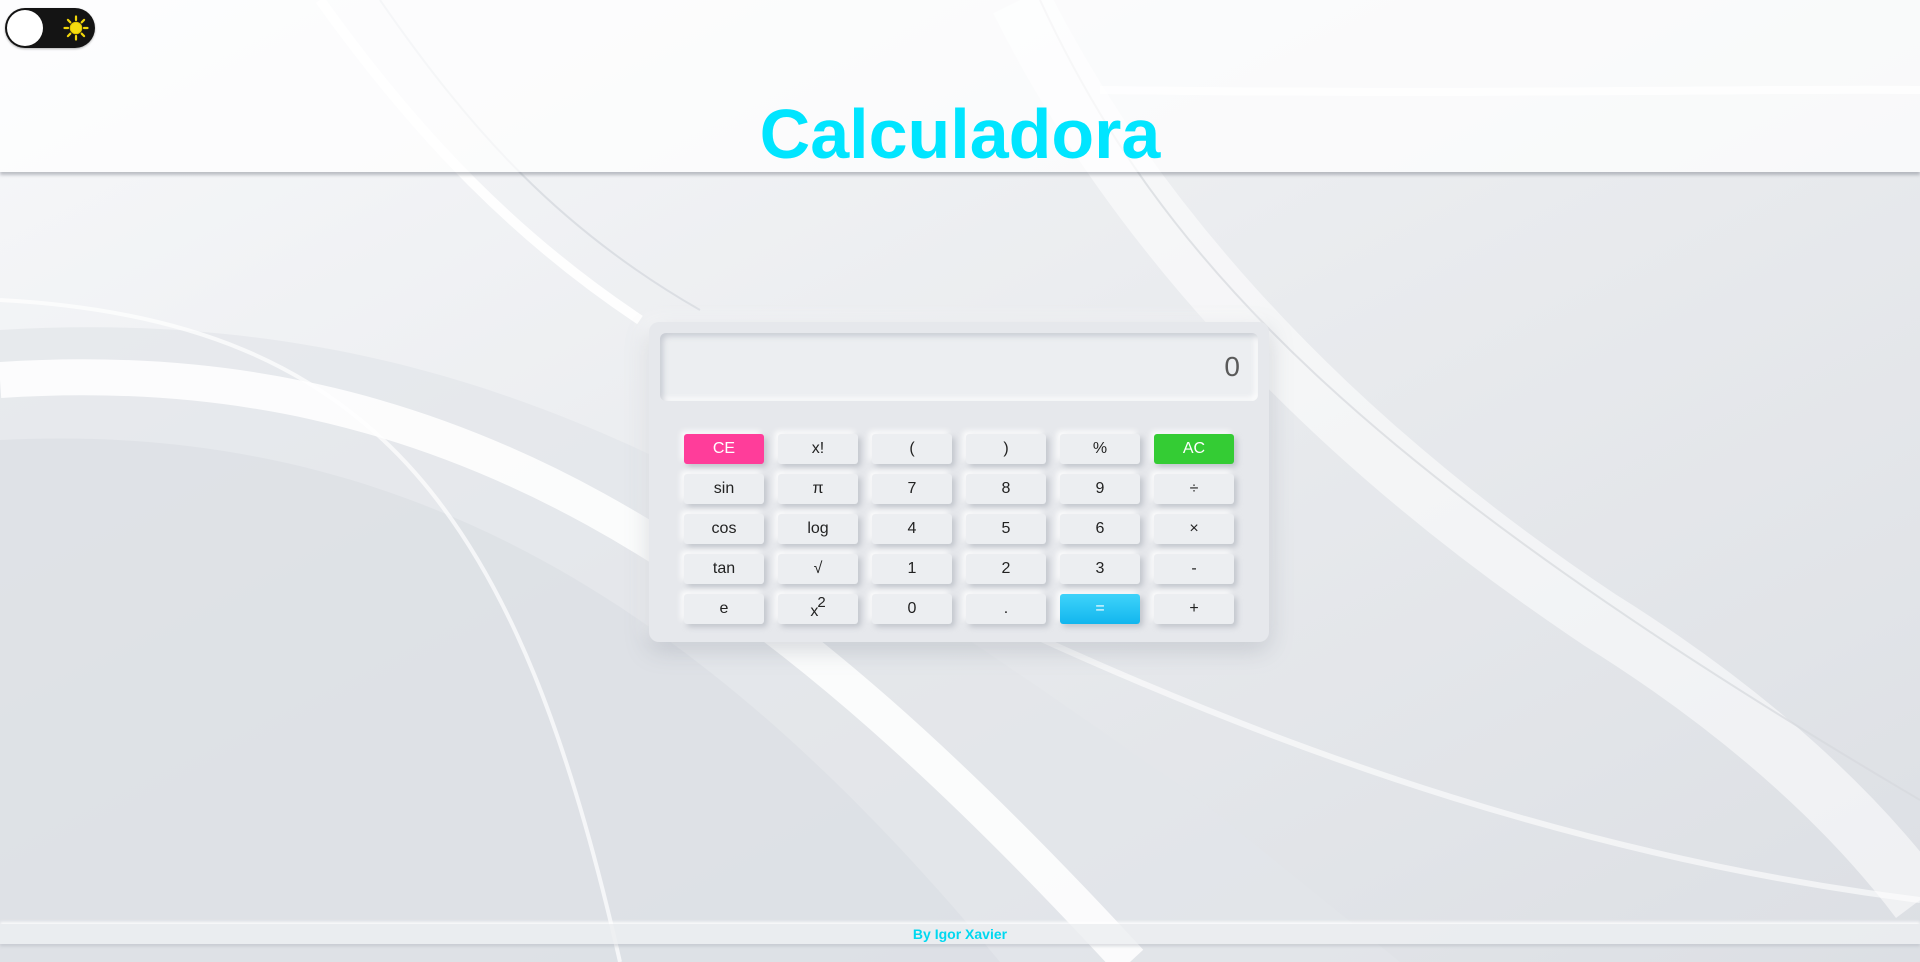  Describe the element at coordinates (912, 569) in the screenshot. I see `digit-1-button: 1` at that location.